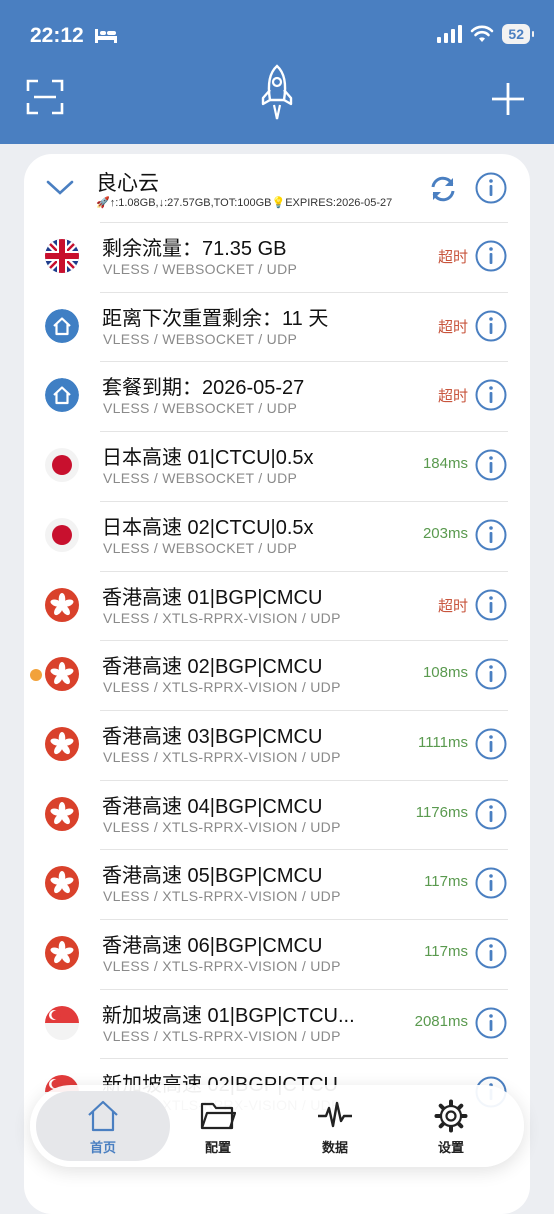 This screenshot has width=554, height=1214. I want to click on tab-data-label: 数据, so click(334, 1147).